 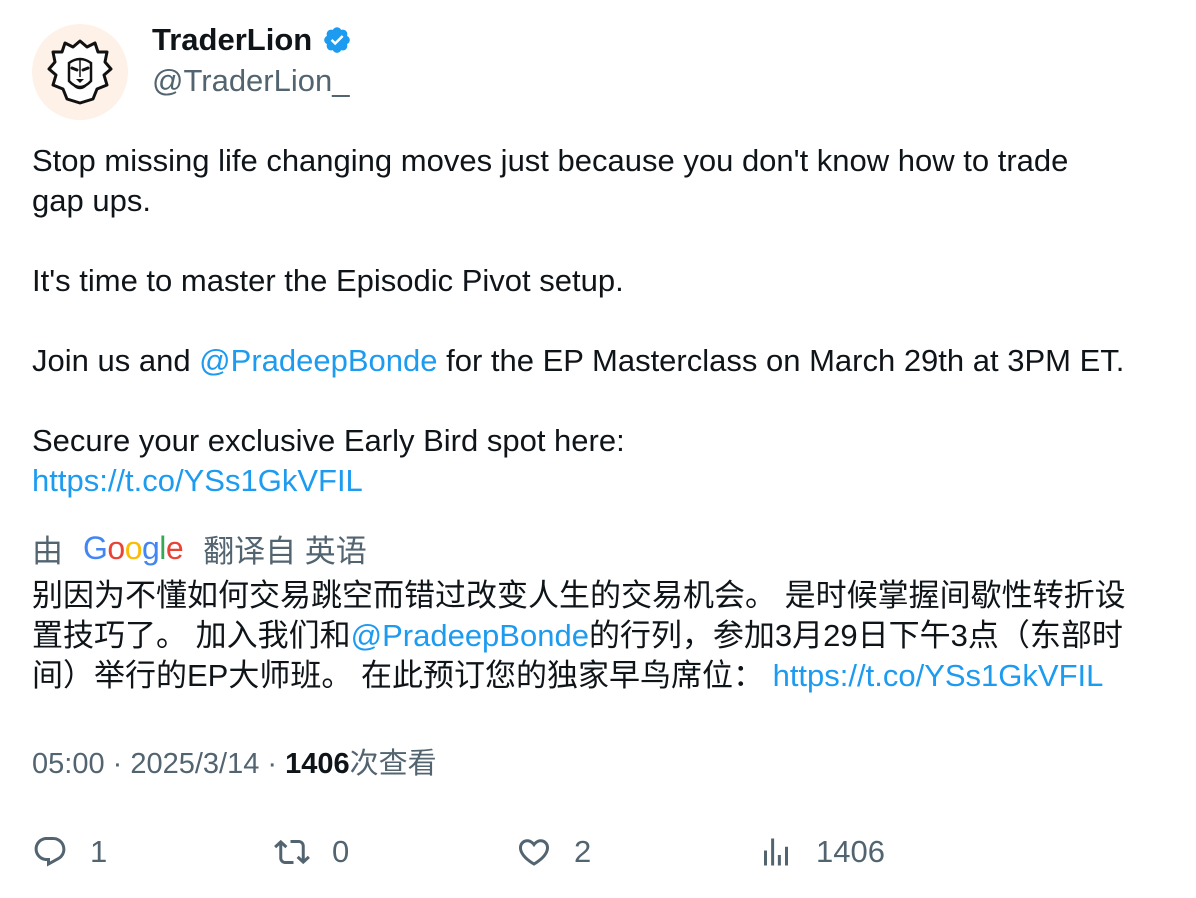 I want to click on translated-segment: 置技巧了。 加入我们和, so click(x=191, y=635).